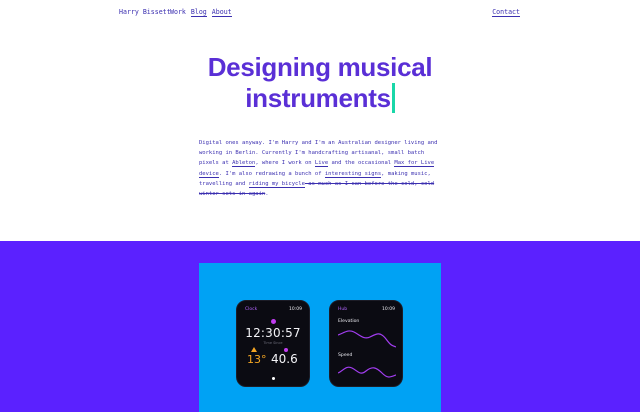 This screenshot has width=640, height=412. I want to click on indicator-dot-icon, so click(273, 321).